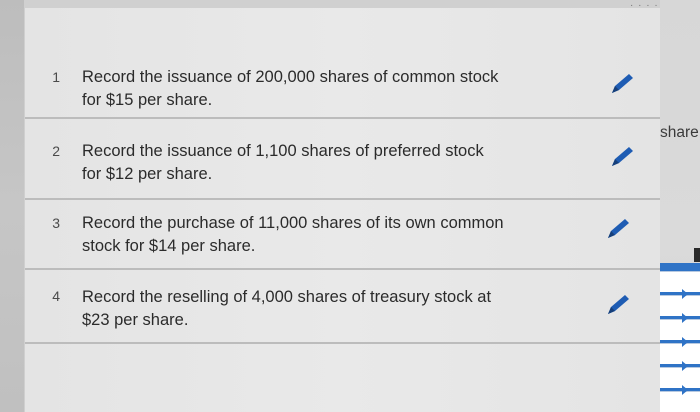 The height and width of the screenshot is (412, 700). What do you see at coordinates (343, 378) in the screenshot?
I see `empty-row` at bounding box center [343, 378].